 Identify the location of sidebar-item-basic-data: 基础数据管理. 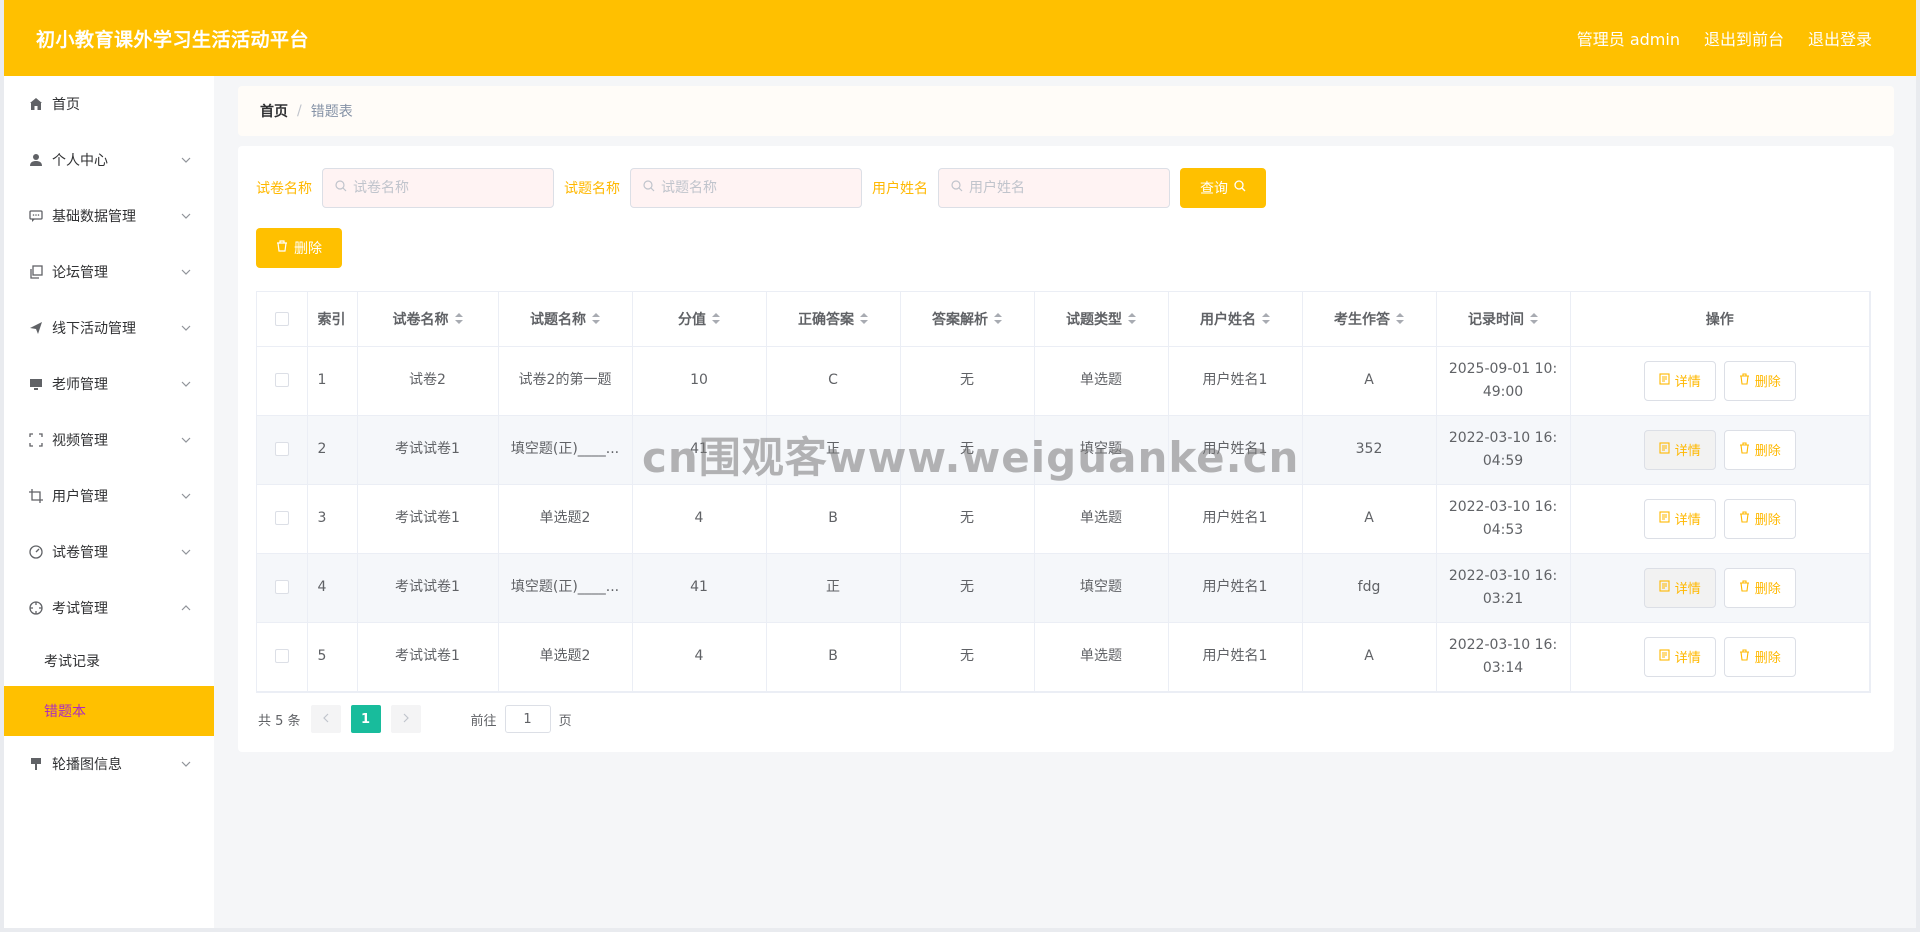
(109, 216).